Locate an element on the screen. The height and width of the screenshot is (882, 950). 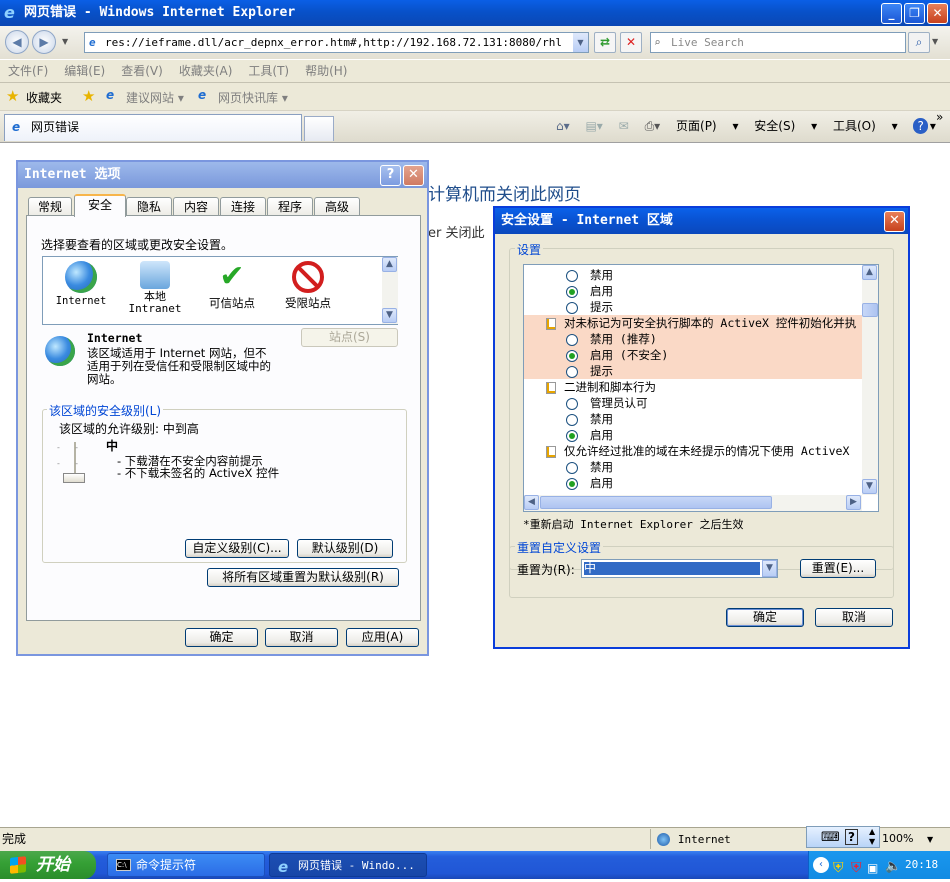
search-button: ⌕ is located at coordinates (919, 42).